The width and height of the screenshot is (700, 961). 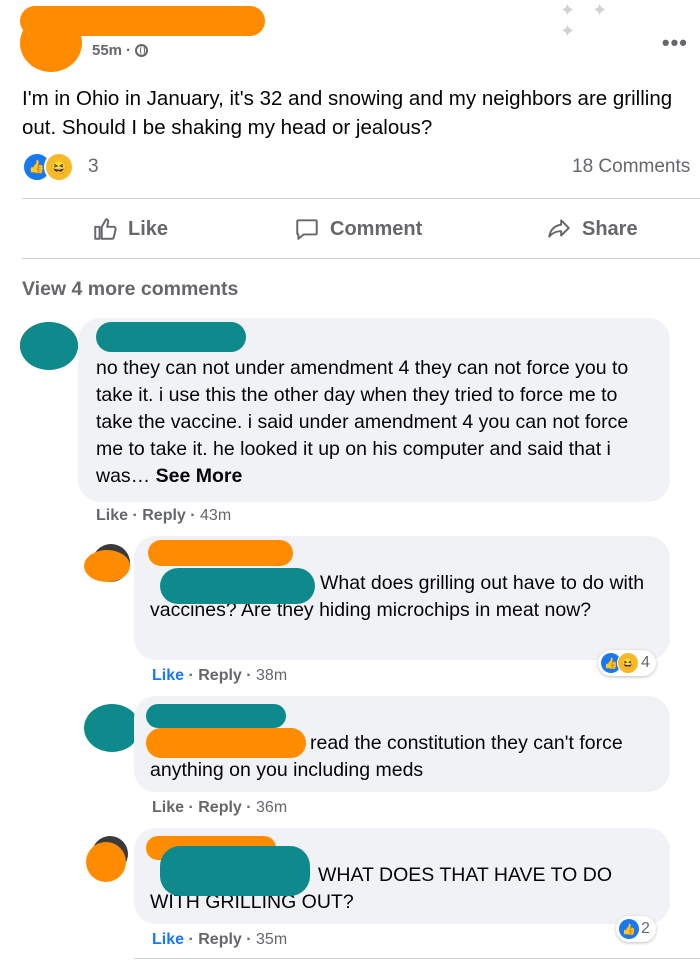 I want to click on reply-actions: Like · Reply · 36m, so click(x=220, y=807).